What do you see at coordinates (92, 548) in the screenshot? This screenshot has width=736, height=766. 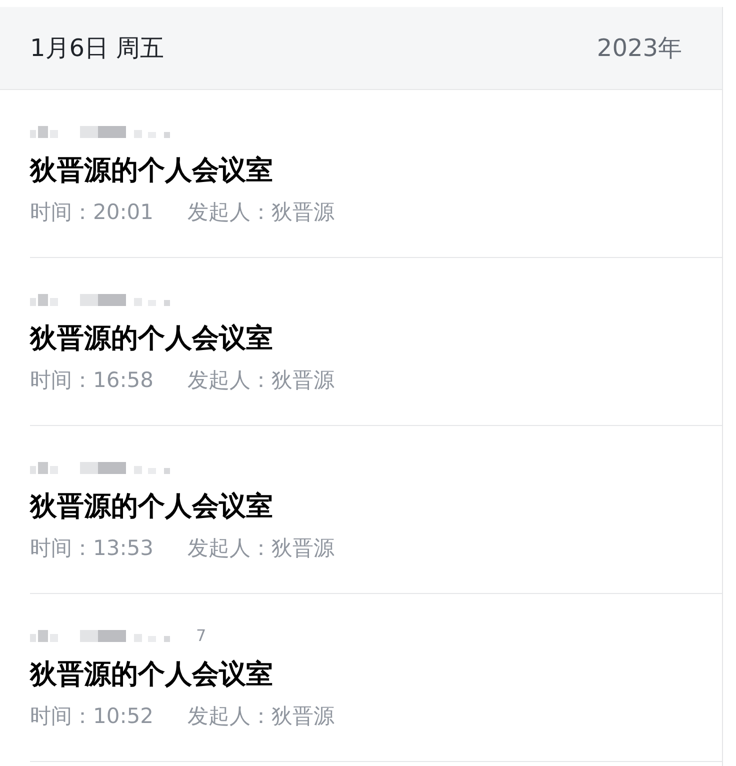 I see `meeting-time: 时间：13:53` at bounding box center [92, 548].